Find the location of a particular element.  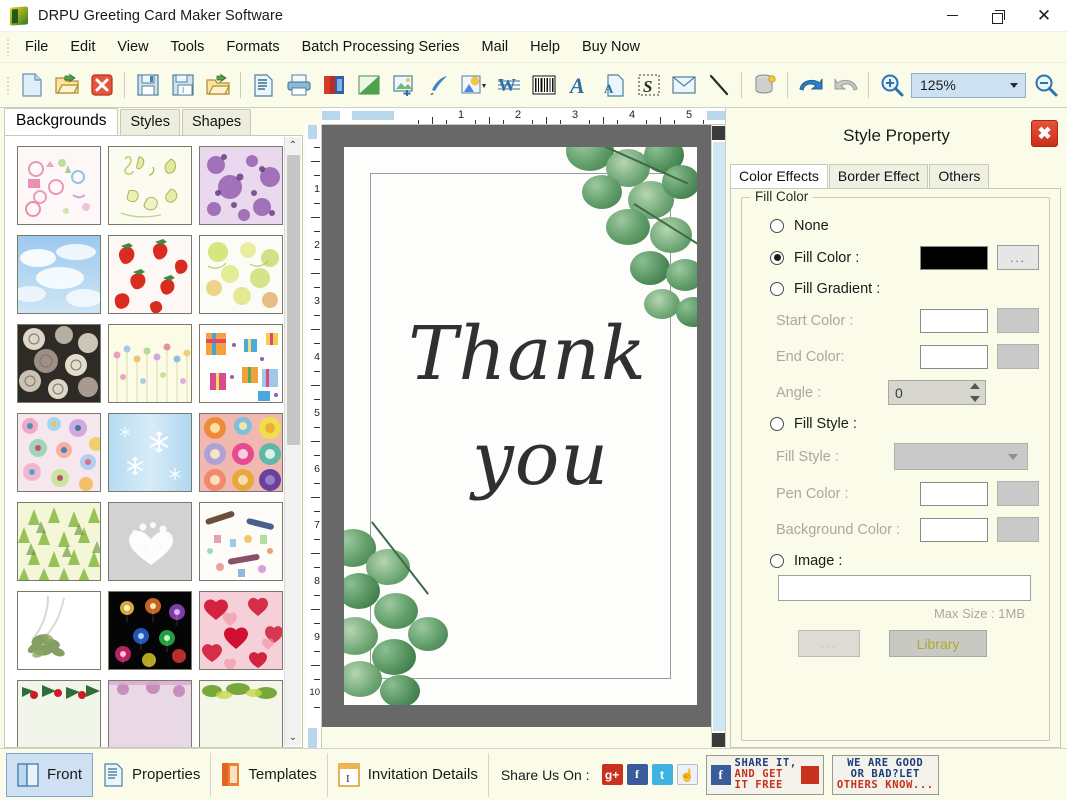

close-icon: ✖ is located at coordinates (1044, 133).